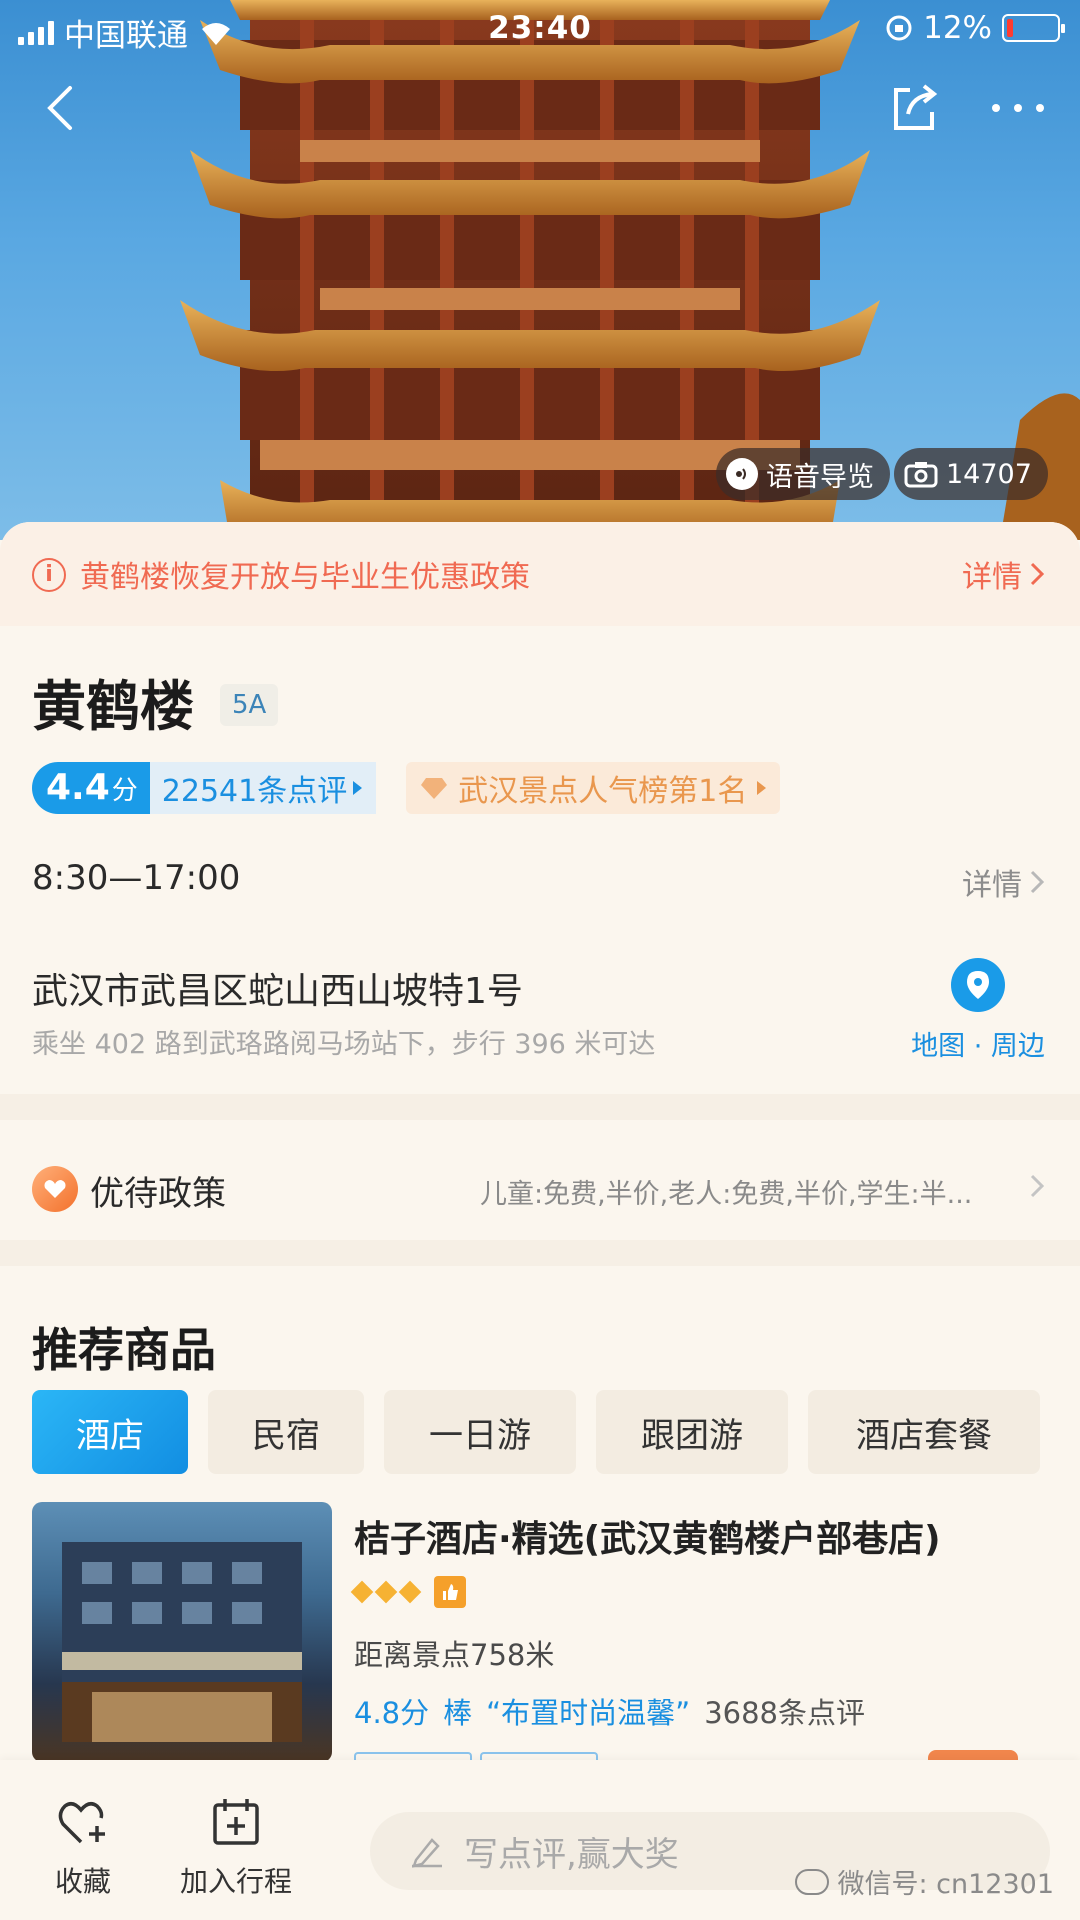 This screenshot has height=1920, width=1080. I want to click on audio-guide-icon, so click(742, 474).